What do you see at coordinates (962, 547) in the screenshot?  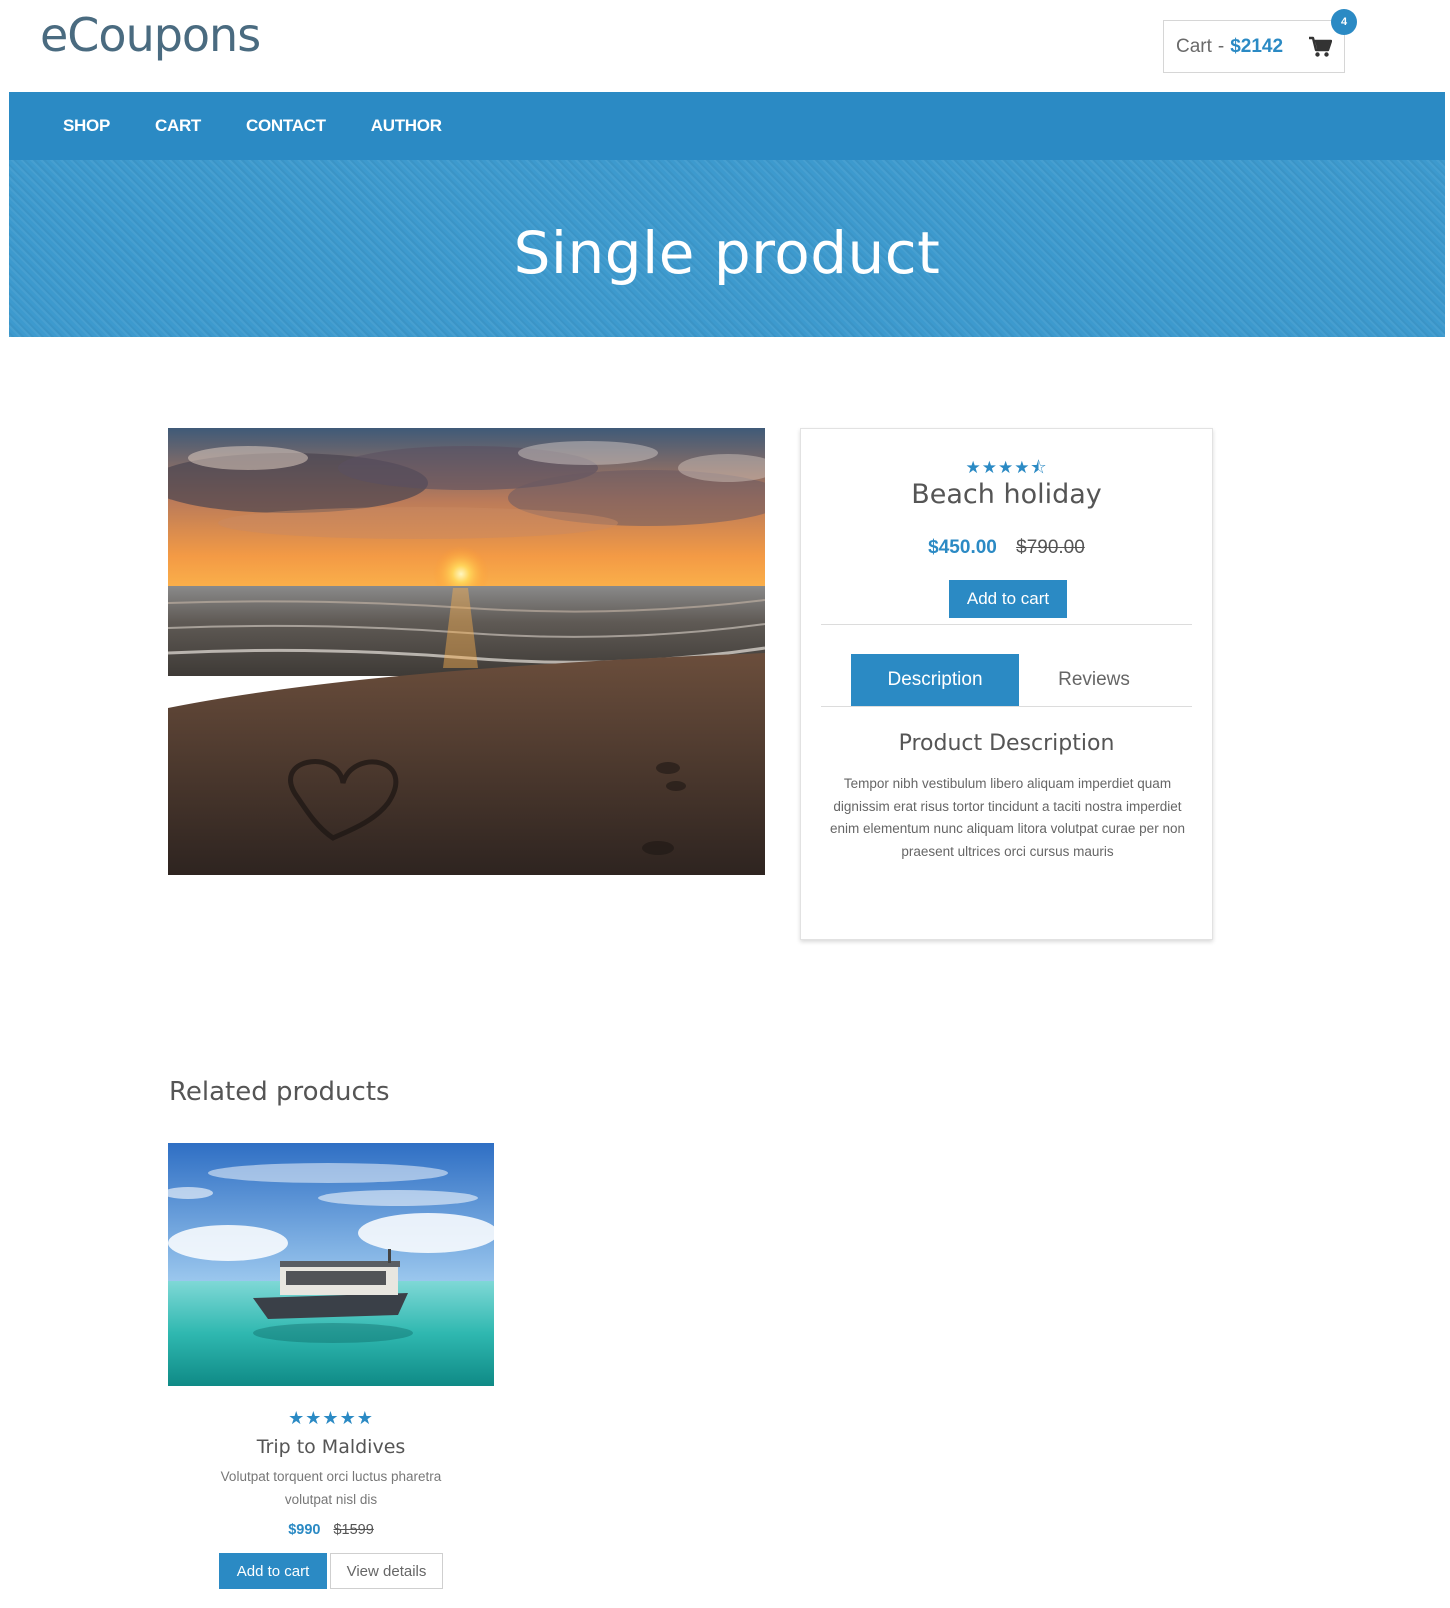 I see `product-price: $450.00` at bounding box center [962, 547].